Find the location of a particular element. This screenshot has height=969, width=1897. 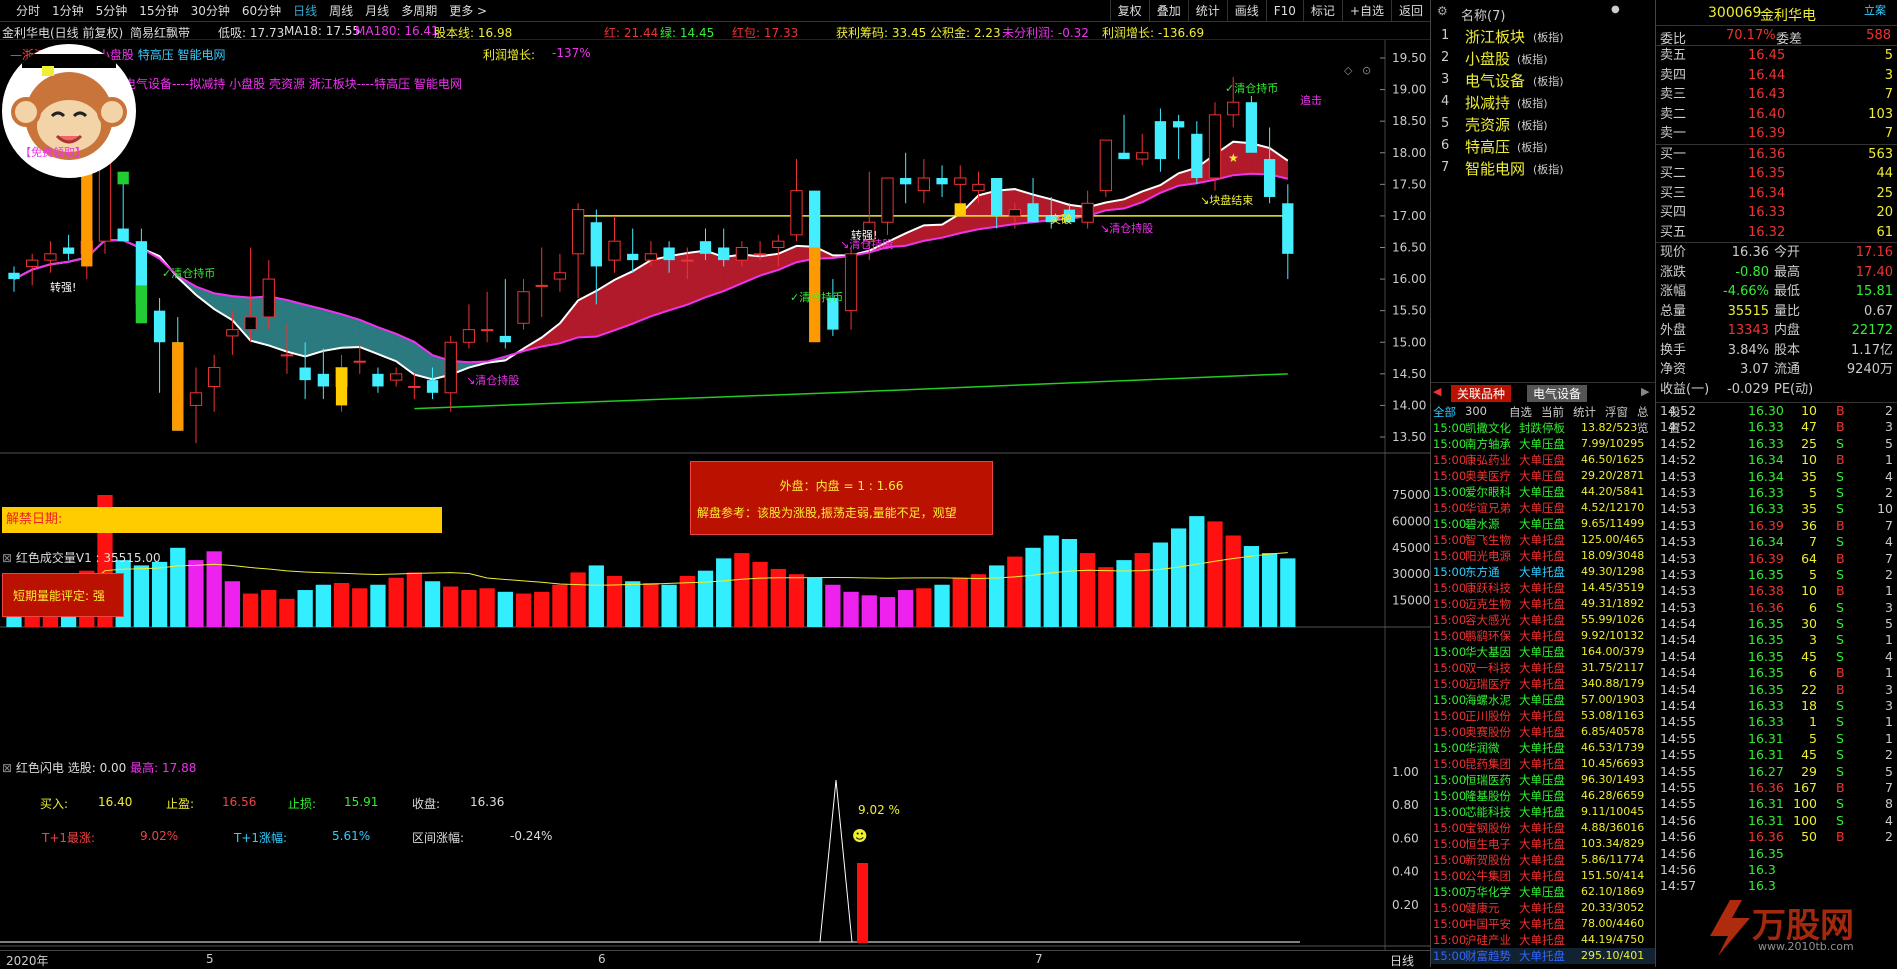

related-row: 15:00凯撒文化封跌停板13.82/523 is located at coordinates (1543, 428).